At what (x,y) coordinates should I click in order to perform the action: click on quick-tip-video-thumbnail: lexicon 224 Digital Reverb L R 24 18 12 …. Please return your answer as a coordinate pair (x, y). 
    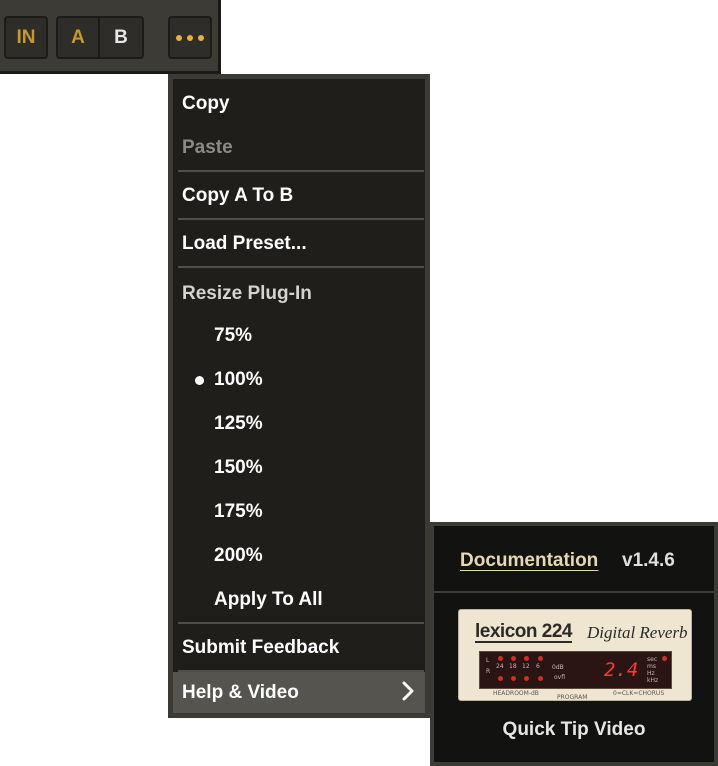
    Looking at the image, I should click on (575, 655).